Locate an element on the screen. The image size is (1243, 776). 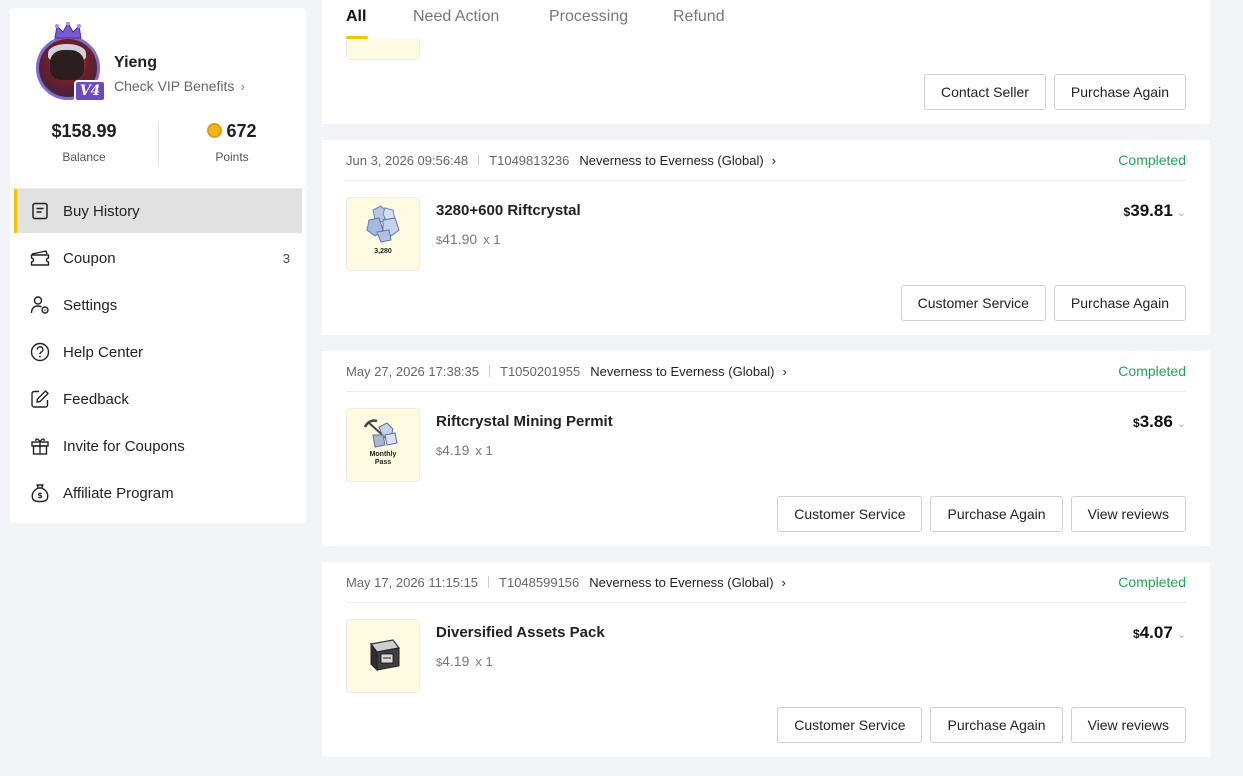
order-date: May 27, 2026 17:38:35 is located at coordinates (412, 371).